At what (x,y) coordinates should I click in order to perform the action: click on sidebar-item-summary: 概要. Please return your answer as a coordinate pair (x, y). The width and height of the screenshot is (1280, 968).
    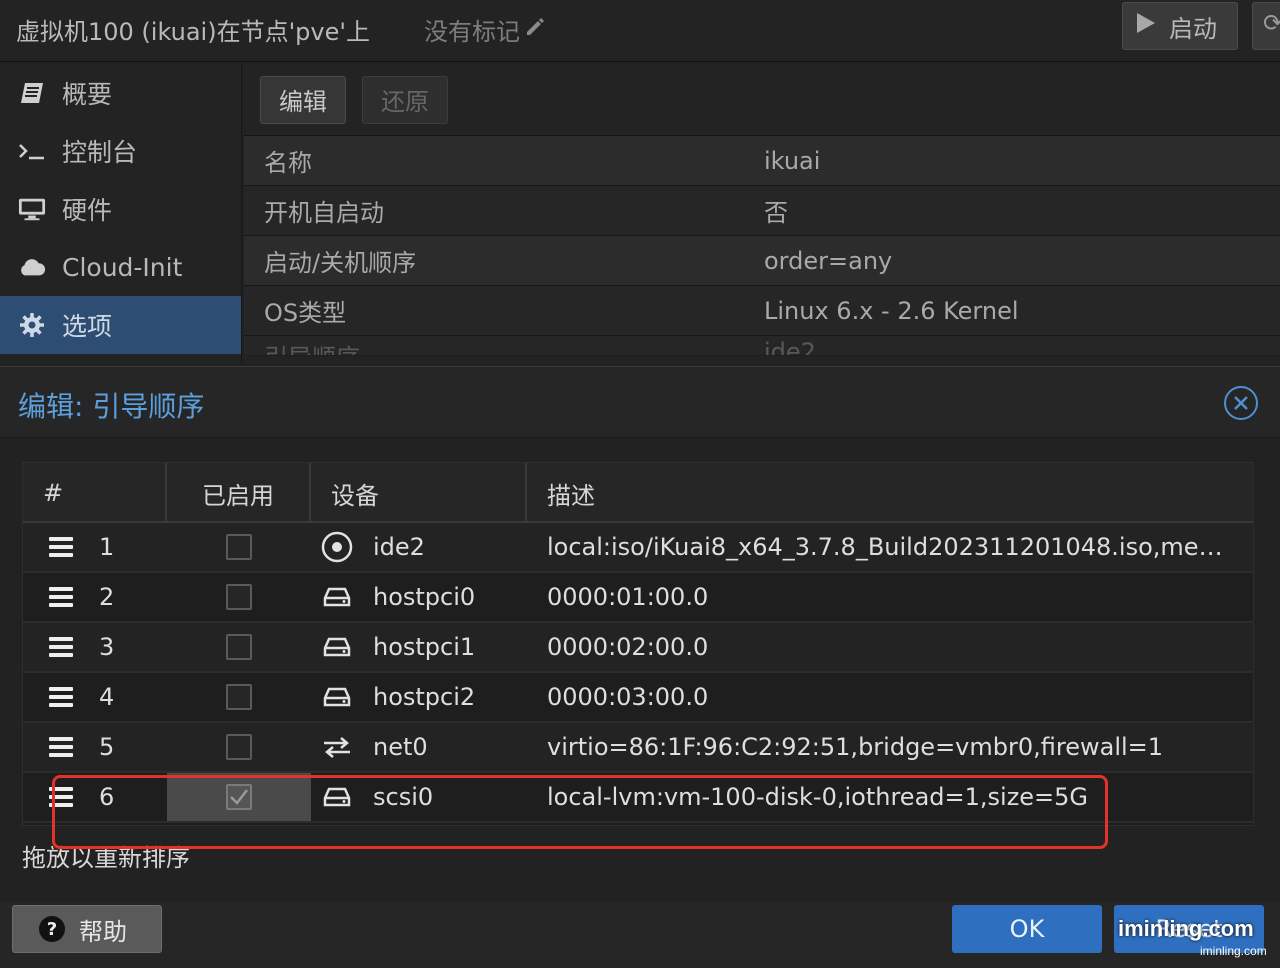
    Looking at the image, I should click on (120, 93).